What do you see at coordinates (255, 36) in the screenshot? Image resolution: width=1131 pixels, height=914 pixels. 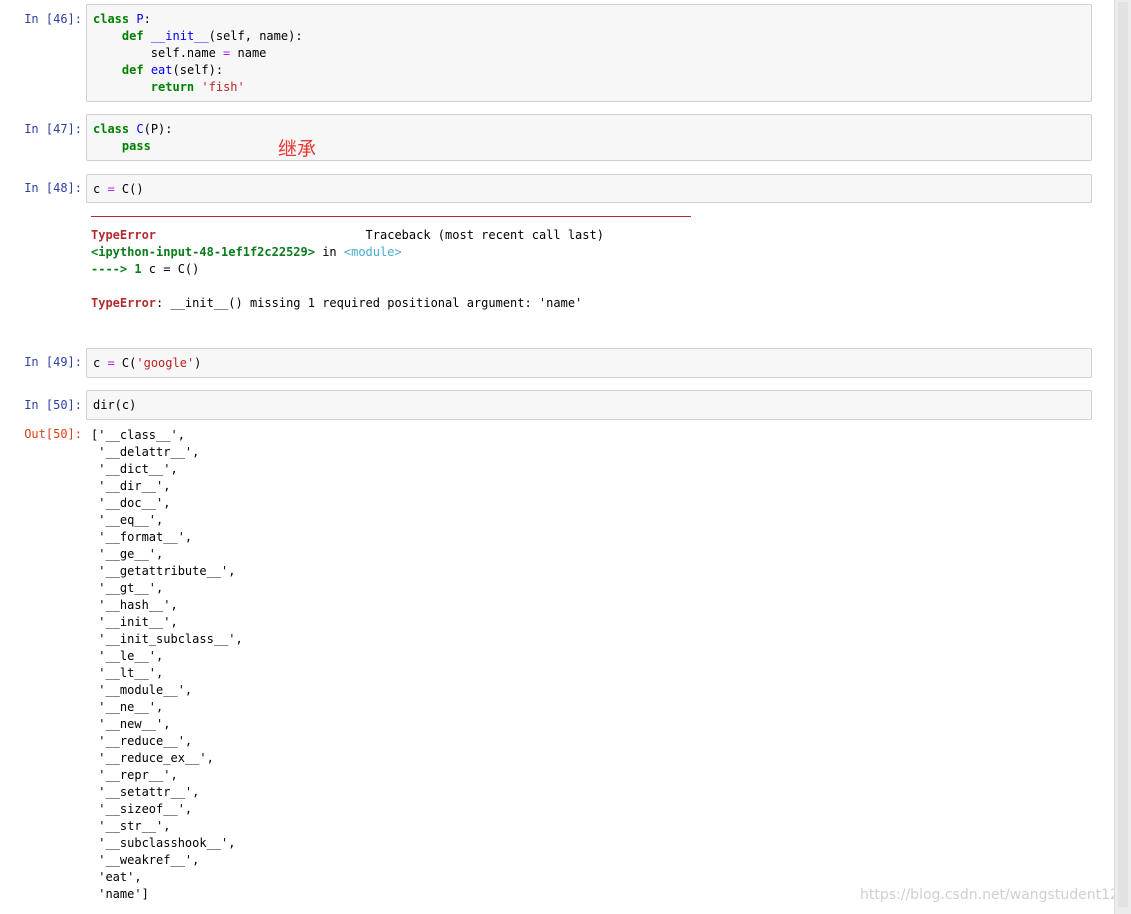 I see `code-token: (self, name):` at bounding box center [255, 36].